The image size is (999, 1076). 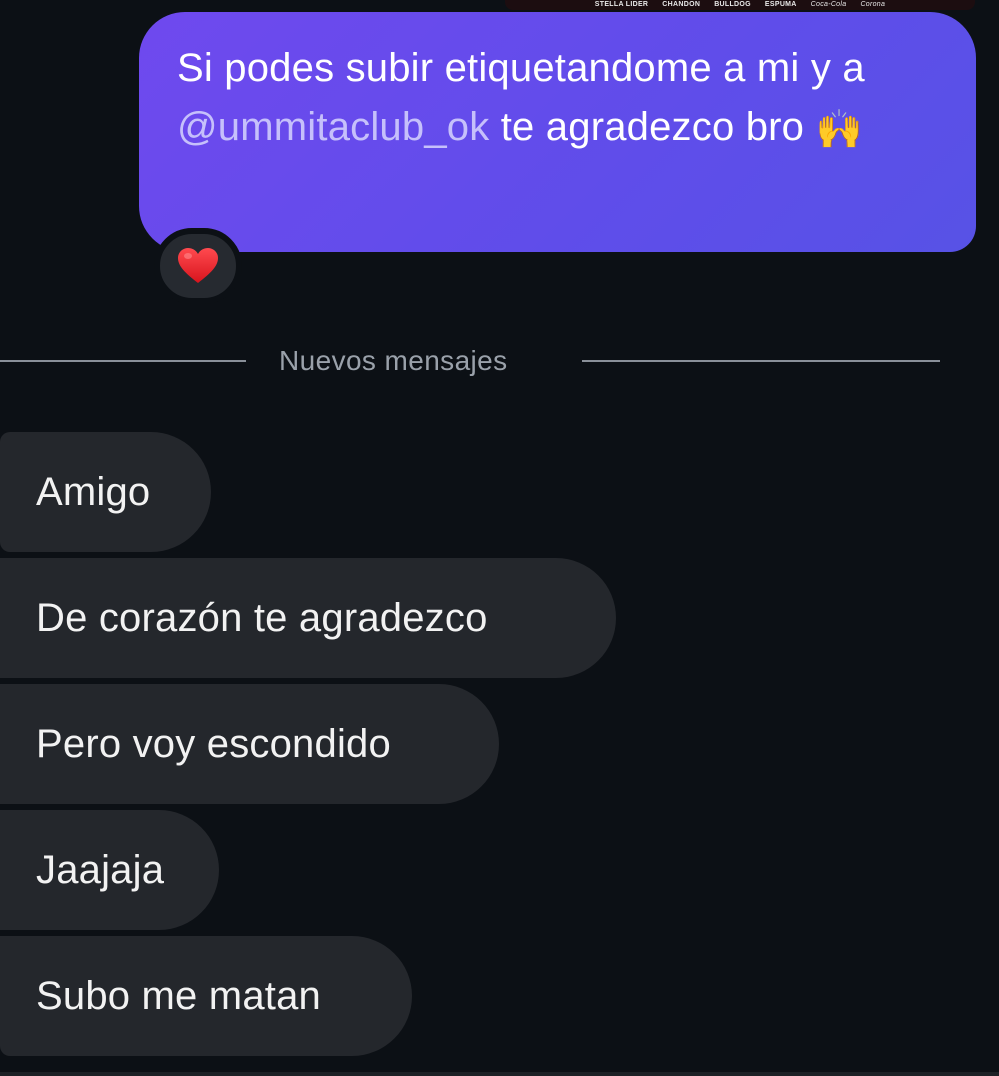 What do you see at coordinates (761, 361) in the screenshot?
I see `divider-line-right` at bounding box center [761, 361].